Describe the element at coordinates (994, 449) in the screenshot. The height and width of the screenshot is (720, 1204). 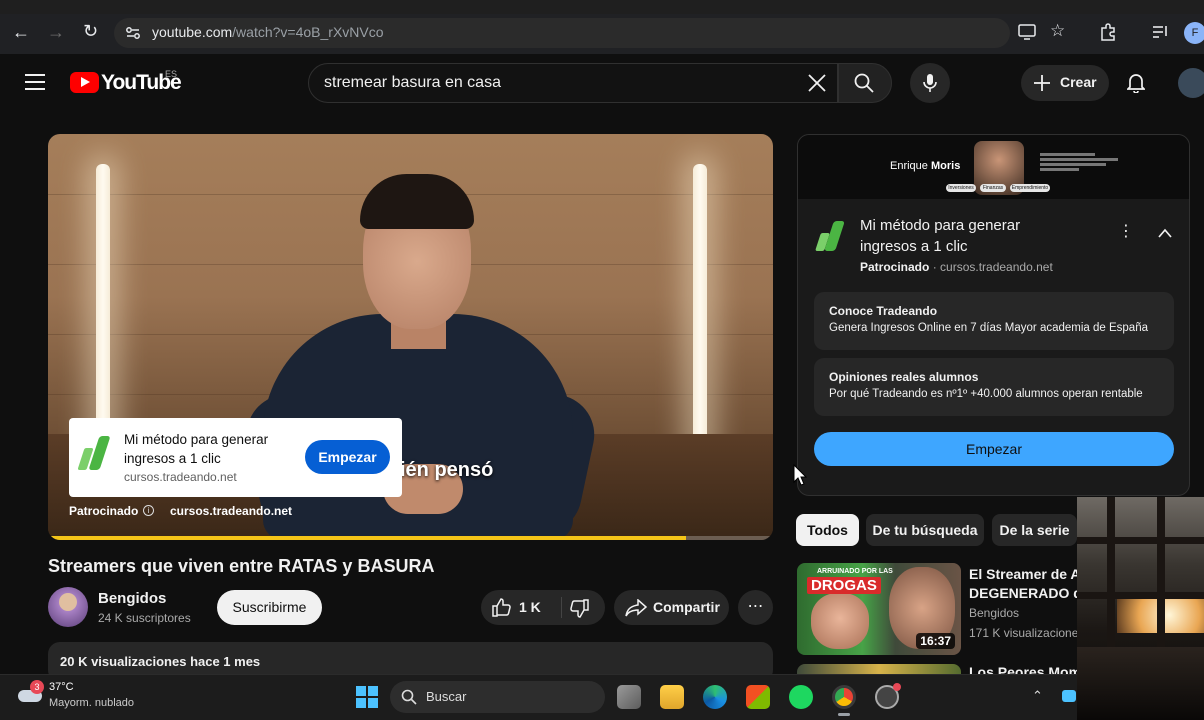
I see `companion-ad-cta-button: Empezar` at that location.